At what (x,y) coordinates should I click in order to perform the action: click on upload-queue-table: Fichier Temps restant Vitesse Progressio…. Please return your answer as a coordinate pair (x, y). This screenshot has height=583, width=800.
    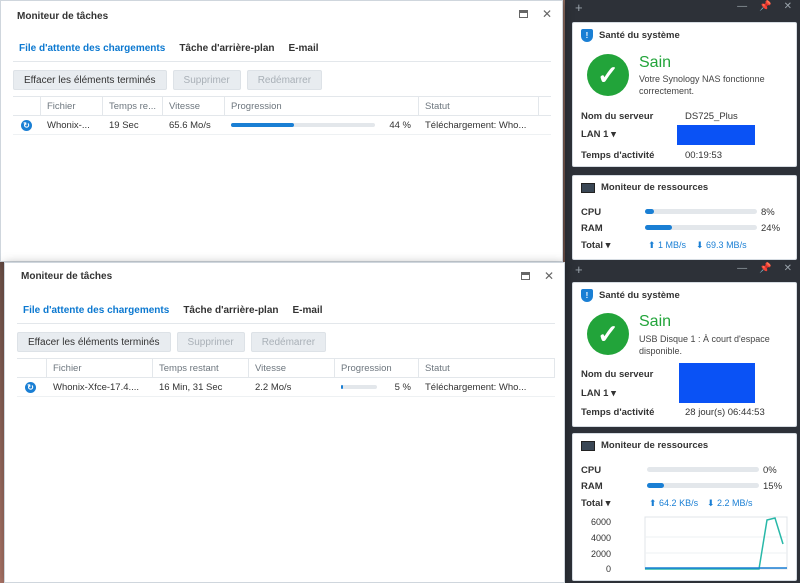
    Looking at the image, I should click on (286, 377).